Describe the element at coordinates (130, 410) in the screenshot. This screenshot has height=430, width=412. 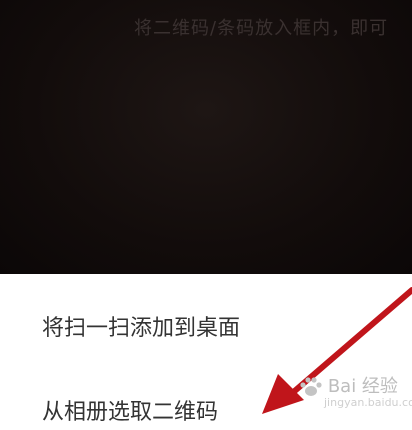
I see `select-from-album-option: 从相册选取二维码` at that location.